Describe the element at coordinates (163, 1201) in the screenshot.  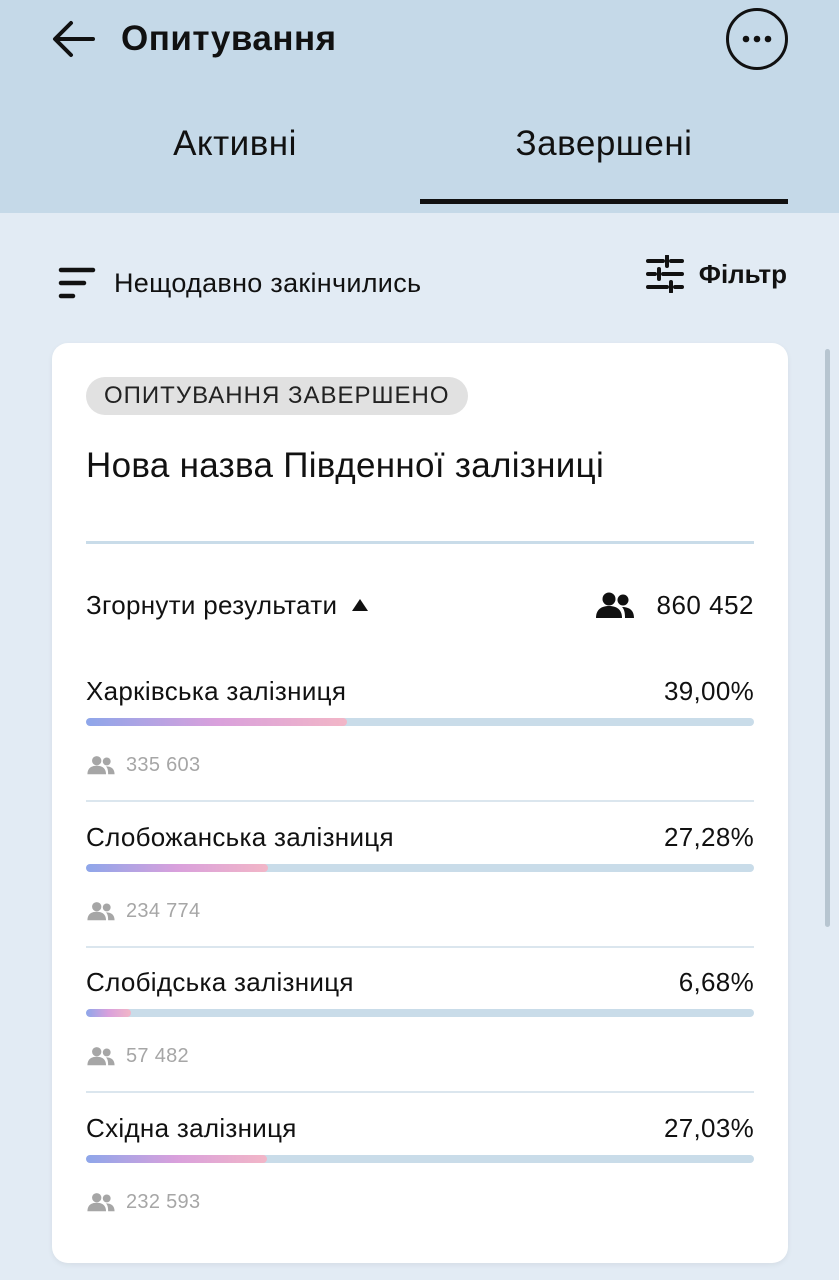
I see `option-votes-value: 232 593` at that location.